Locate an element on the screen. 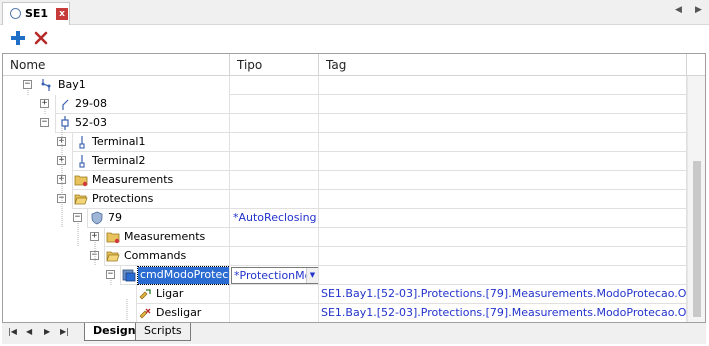 Image resolution: width=709 pixels, height=346 pixels. document-tab-strip: SE1 x ◀ ▶ is located at coordinates (354, 12).